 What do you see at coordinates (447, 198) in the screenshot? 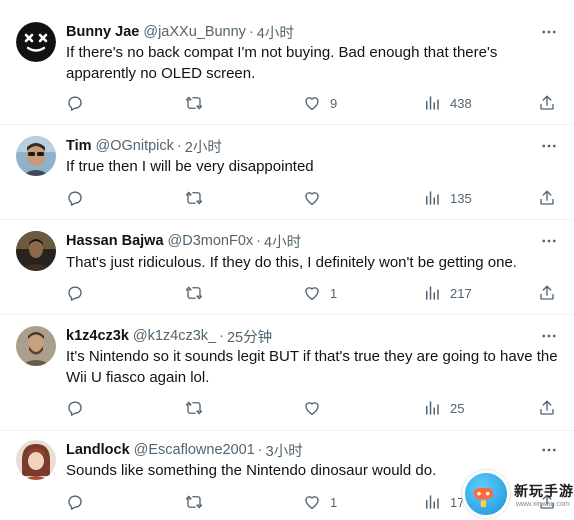
I see `views-button: 135` at bounding box center [447, 198].